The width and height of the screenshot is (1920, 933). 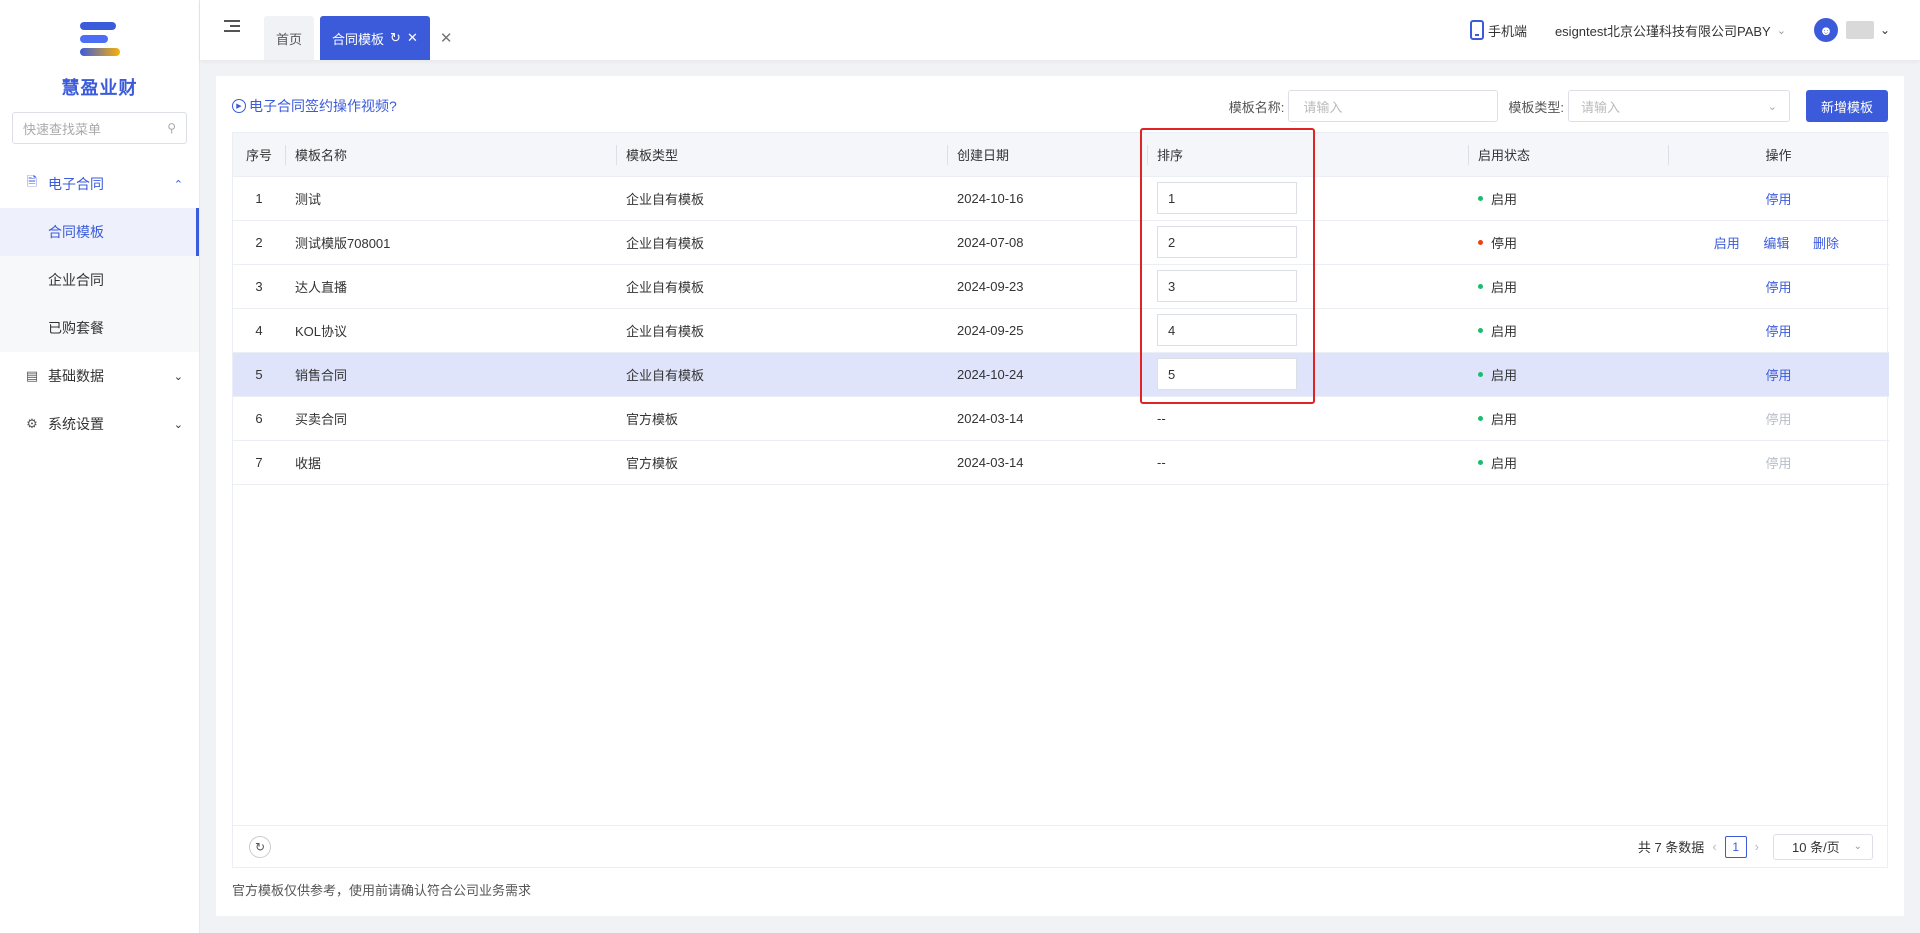 I want to click on cell-index: 1, so click(x=259, y=198).